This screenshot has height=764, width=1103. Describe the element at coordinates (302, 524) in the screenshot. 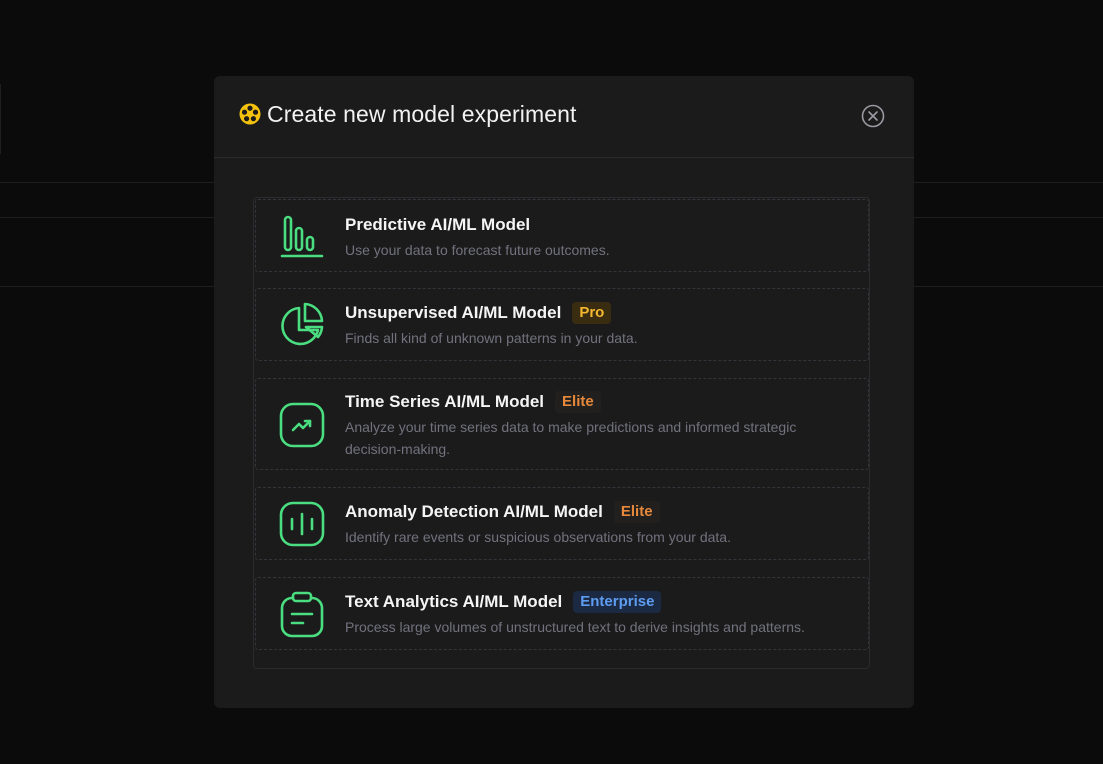

I see `anomaly-icon` at that location.